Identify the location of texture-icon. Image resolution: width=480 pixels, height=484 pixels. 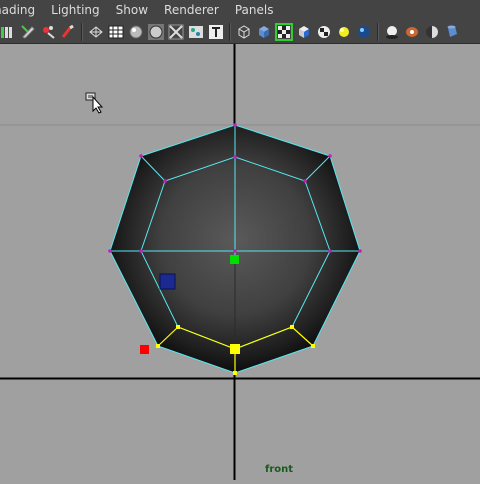
(196, 32).